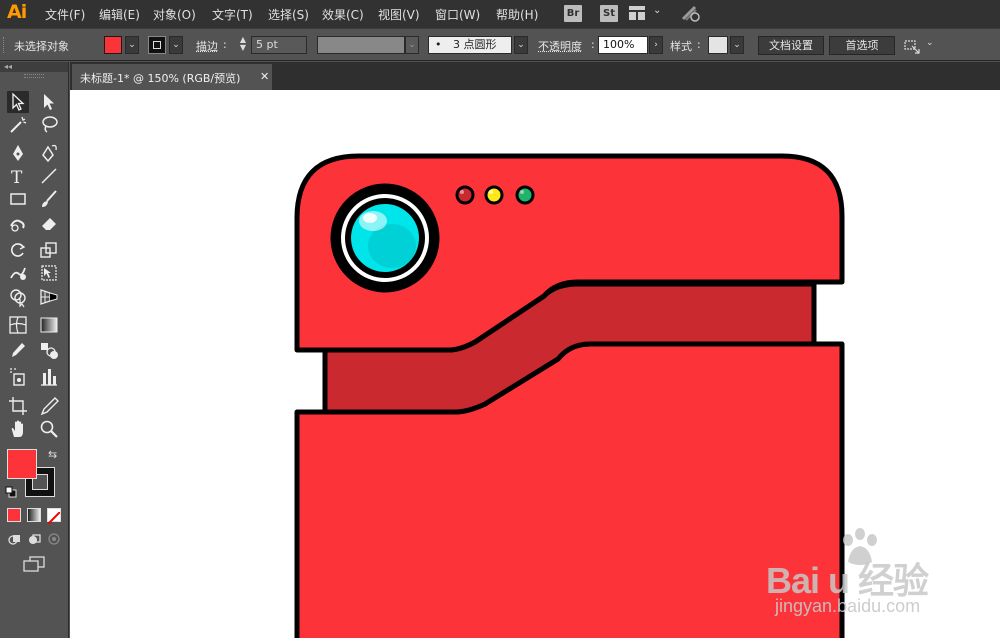 This screenshot has width=1000, height=638. I want to click on swap-fill-stroke-icon: ⇆, so click(52, 454).